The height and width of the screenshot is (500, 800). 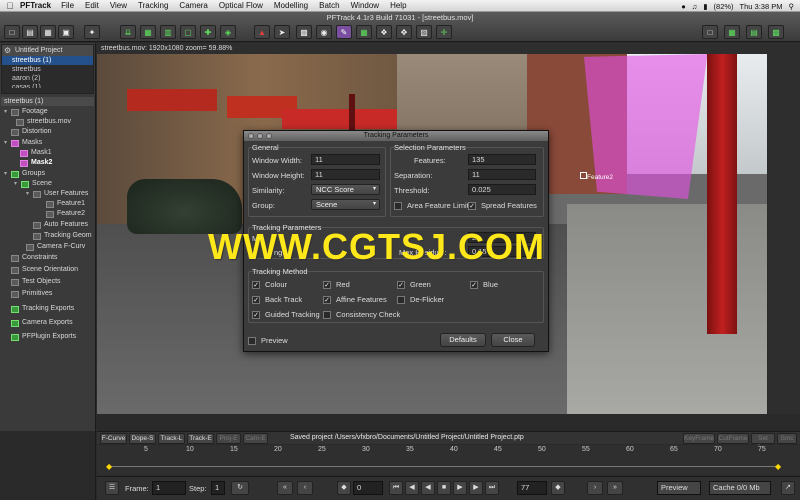 I want to click on blue-checkbox: ✓ Blue, so click(x=484, y=284).